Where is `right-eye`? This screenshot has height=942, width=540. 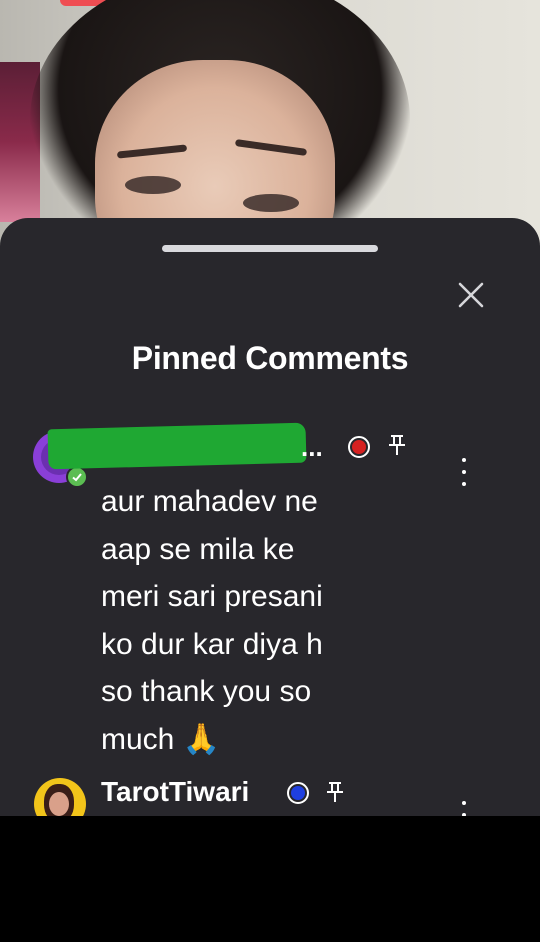 right-eye is located at coordinates (271, 203).